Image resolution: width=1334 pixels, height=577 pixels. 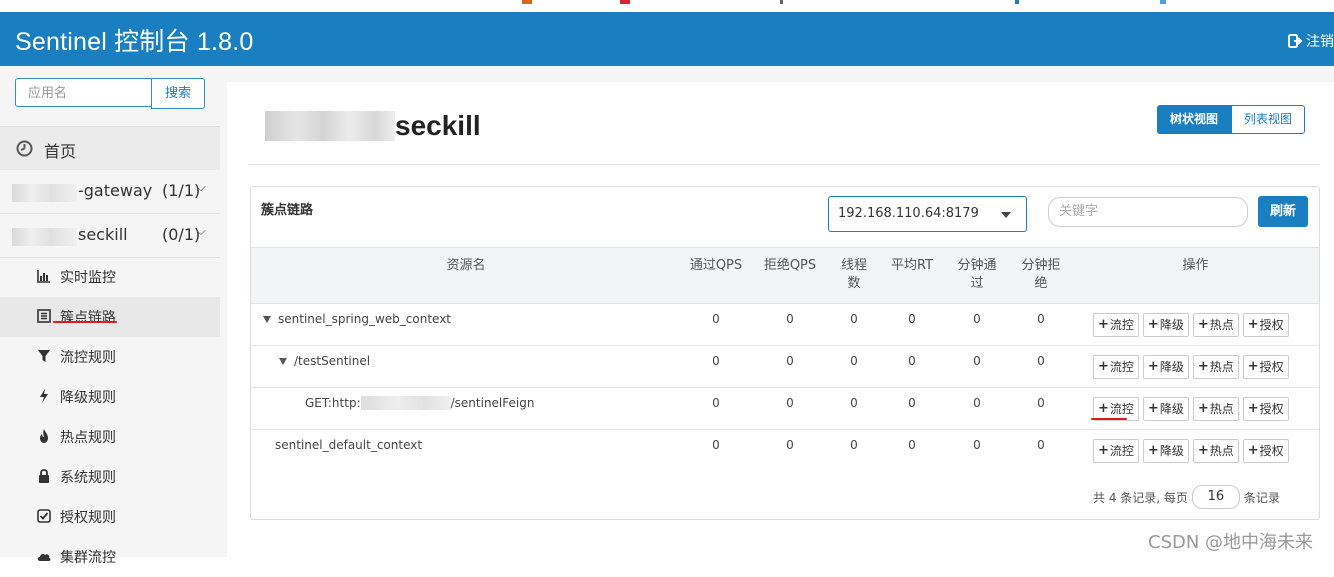 I want to click on sidebar-item-auth-rules: 授权规则, so click(x=110, y=517).